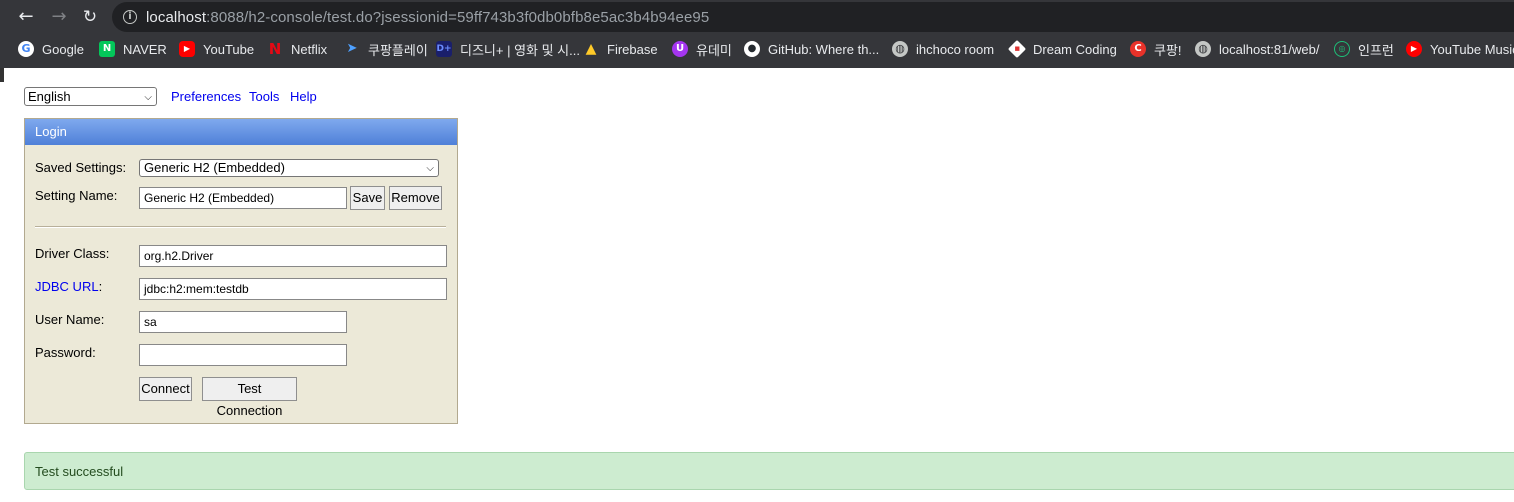  I want to click on bookmark-label: Google, so click(63, 49).